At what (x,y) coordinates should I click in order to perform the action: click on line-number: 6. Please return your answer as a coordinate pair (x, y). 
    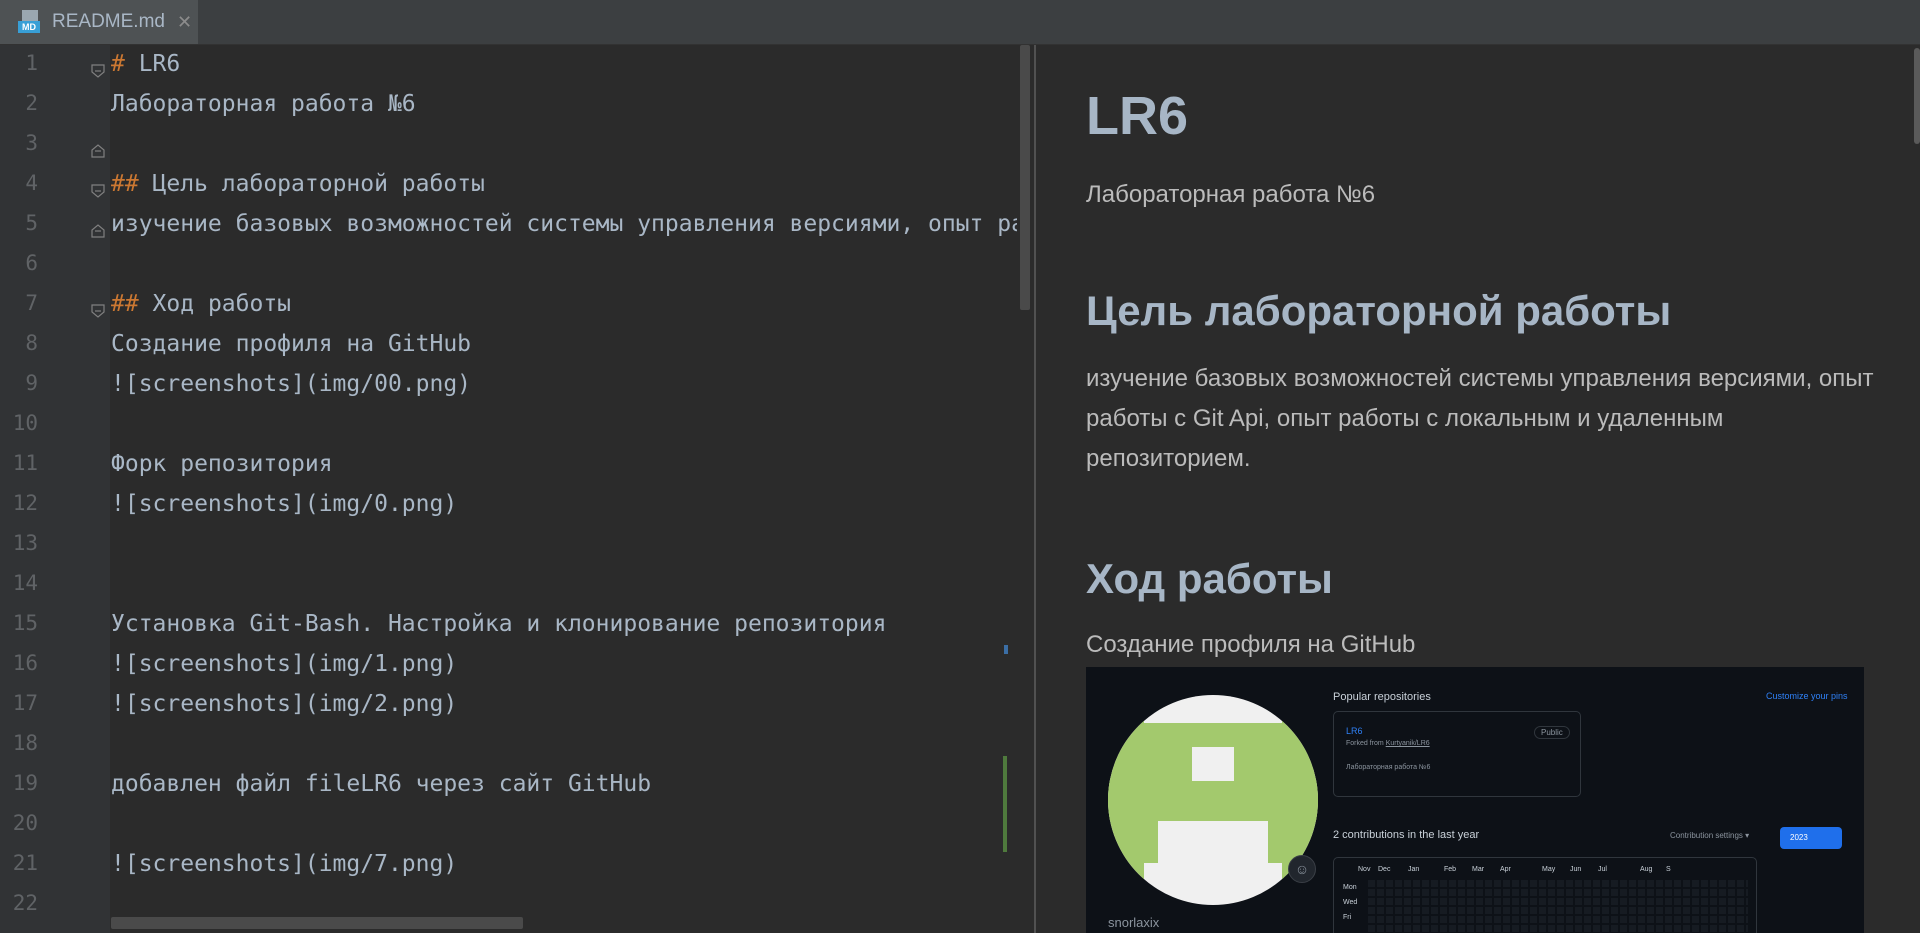
    Looking at the image, I should click on (31, 263).